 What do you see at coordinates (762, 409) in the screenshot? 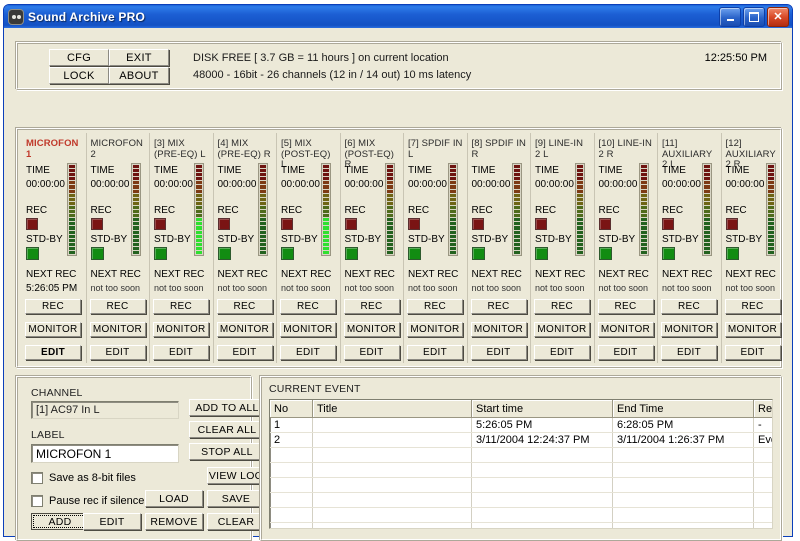
I see `column-header-repeat: Repeat` at bounding box center [762, 409].